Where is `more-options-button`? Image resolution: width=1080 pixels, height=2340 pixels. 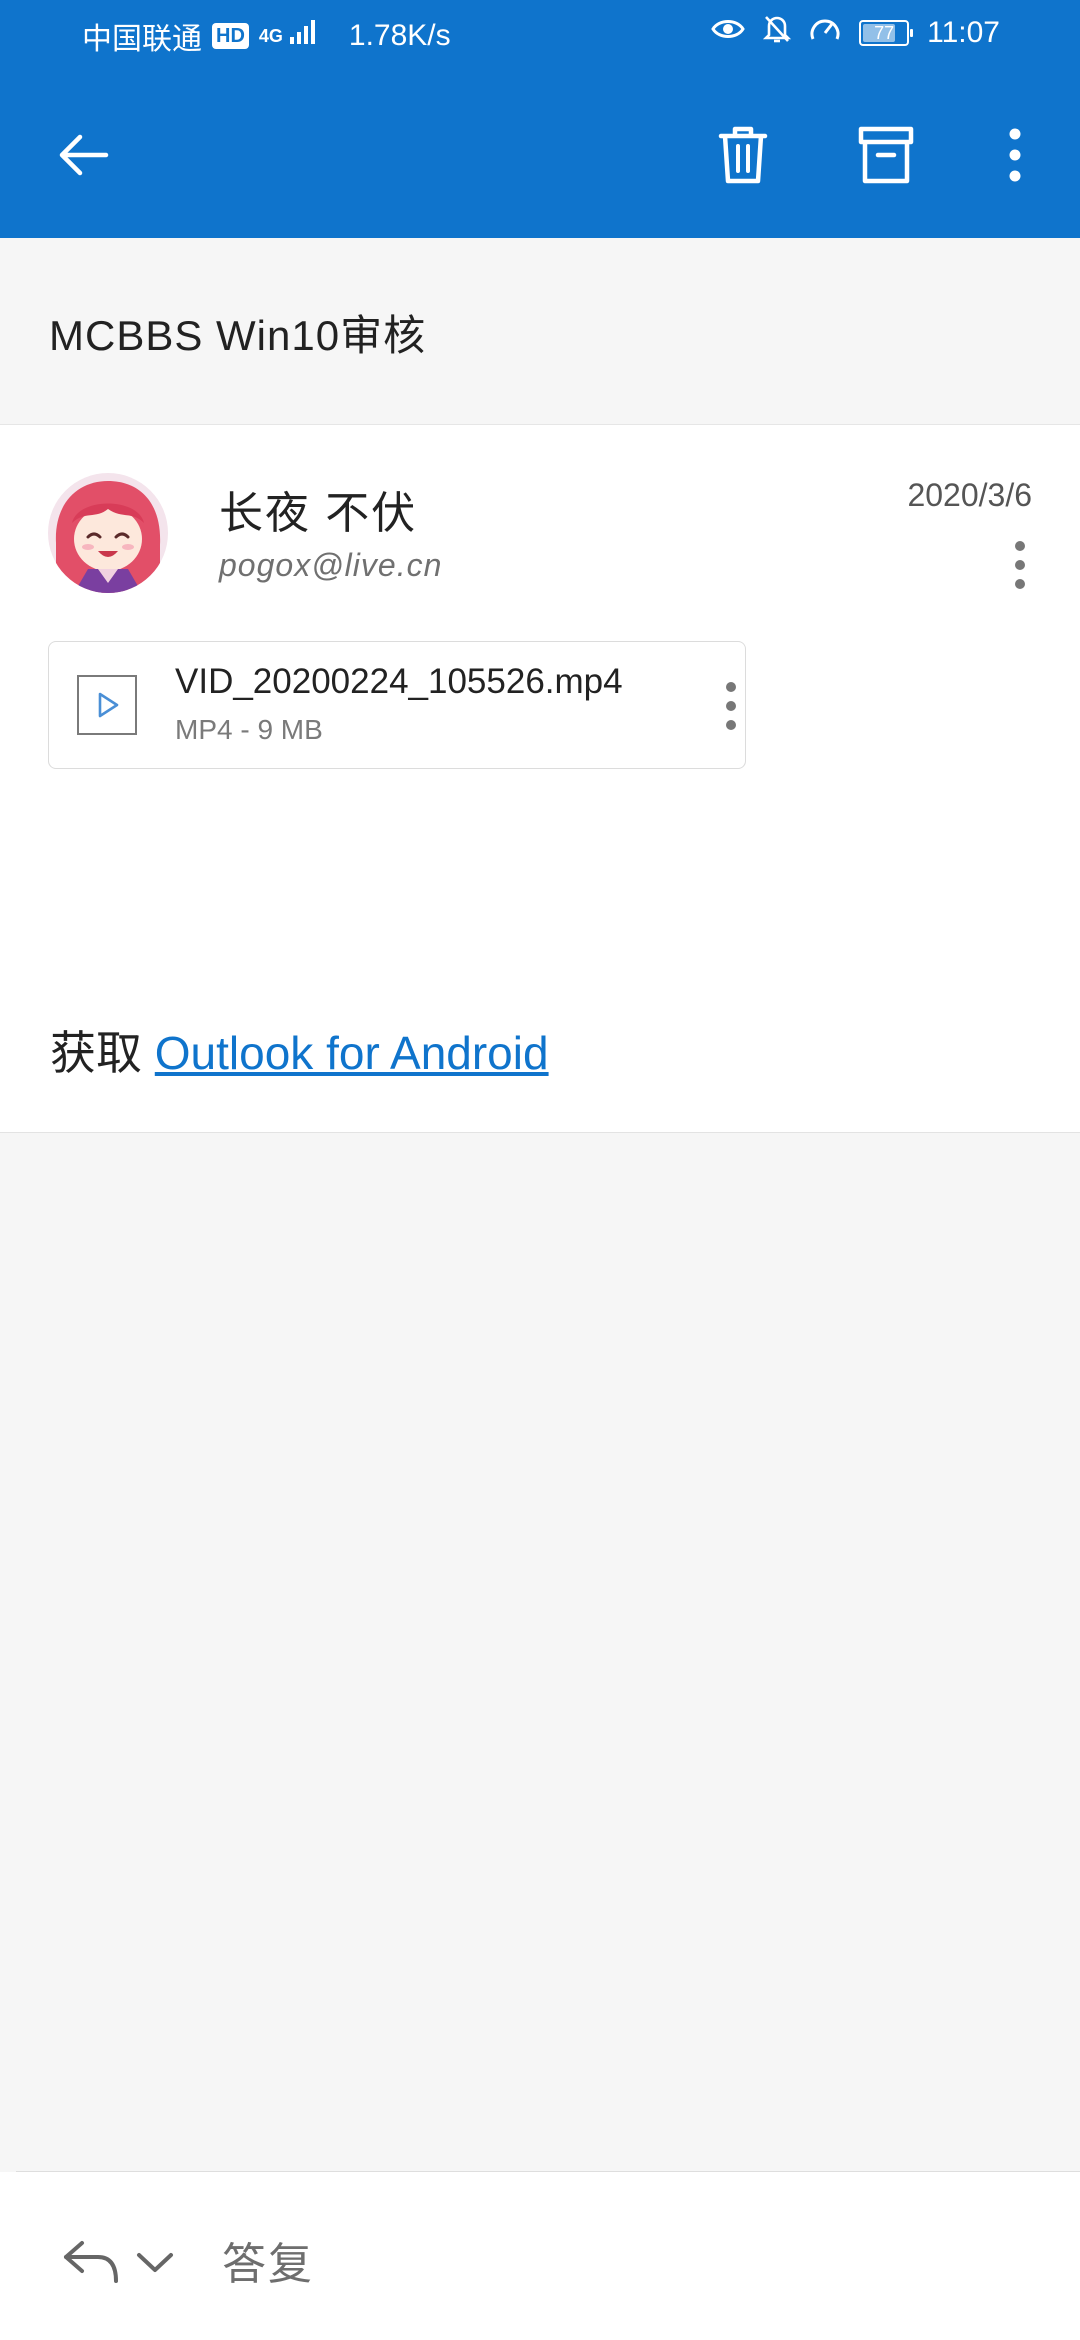 more-options-button is located at coordinates (1015, 155).